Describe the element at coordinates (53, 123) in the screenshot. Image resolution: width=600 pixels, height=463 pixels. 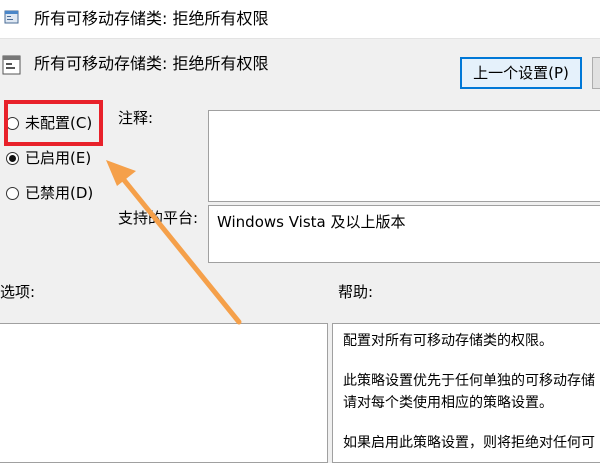
I see `annotation-highlight-box` at that location.